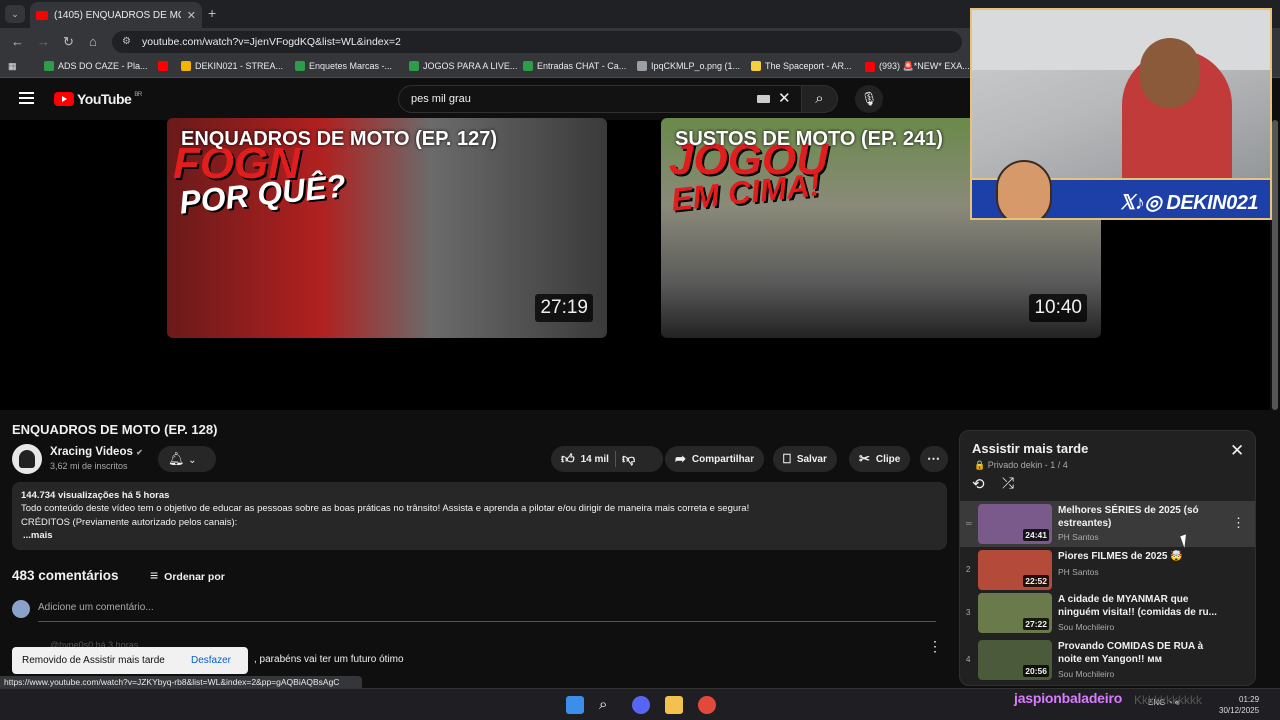 The width and height of the screenshot is (1280, 720). What do you see at coordinates (969, 523) in the screenshot?
I see `drag-handle-icon: ═` at bounding box center [969, 523].